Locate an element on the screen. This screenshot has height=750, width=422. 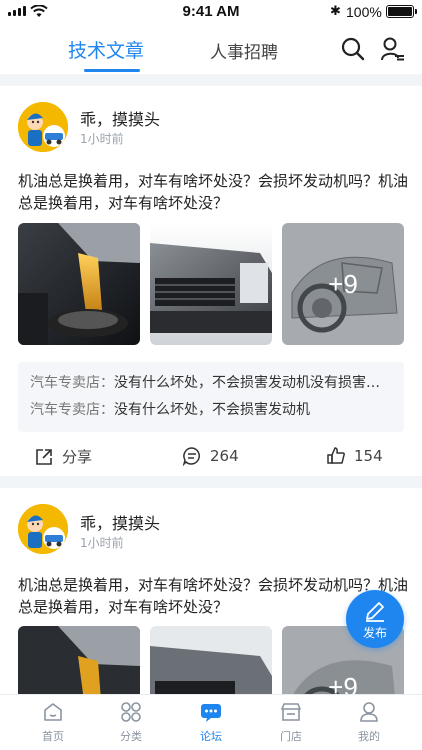
category-icon is located at coordinates (131, 712).